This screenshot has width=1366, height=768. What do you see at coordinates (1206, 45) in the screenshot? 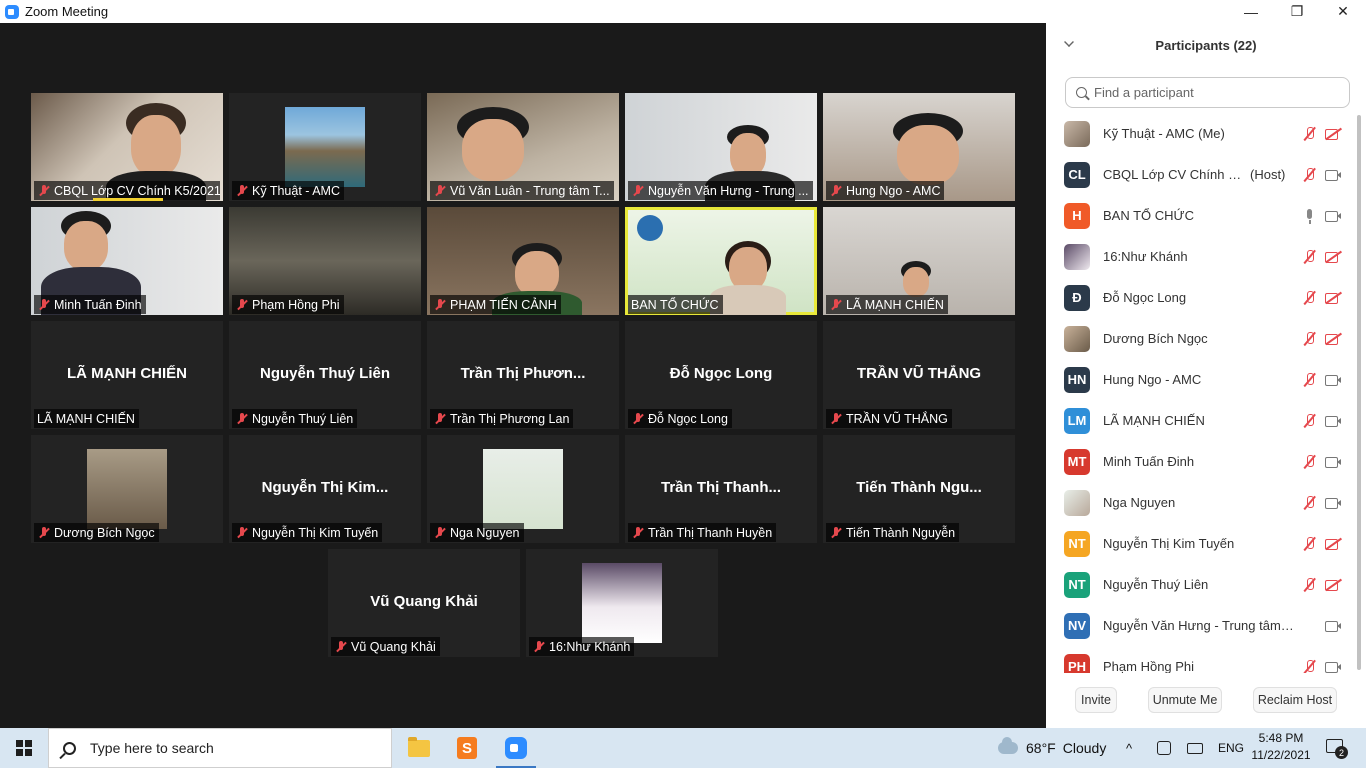
I see `panel-header: Participants (22)` at bounding box center [1206, 45].